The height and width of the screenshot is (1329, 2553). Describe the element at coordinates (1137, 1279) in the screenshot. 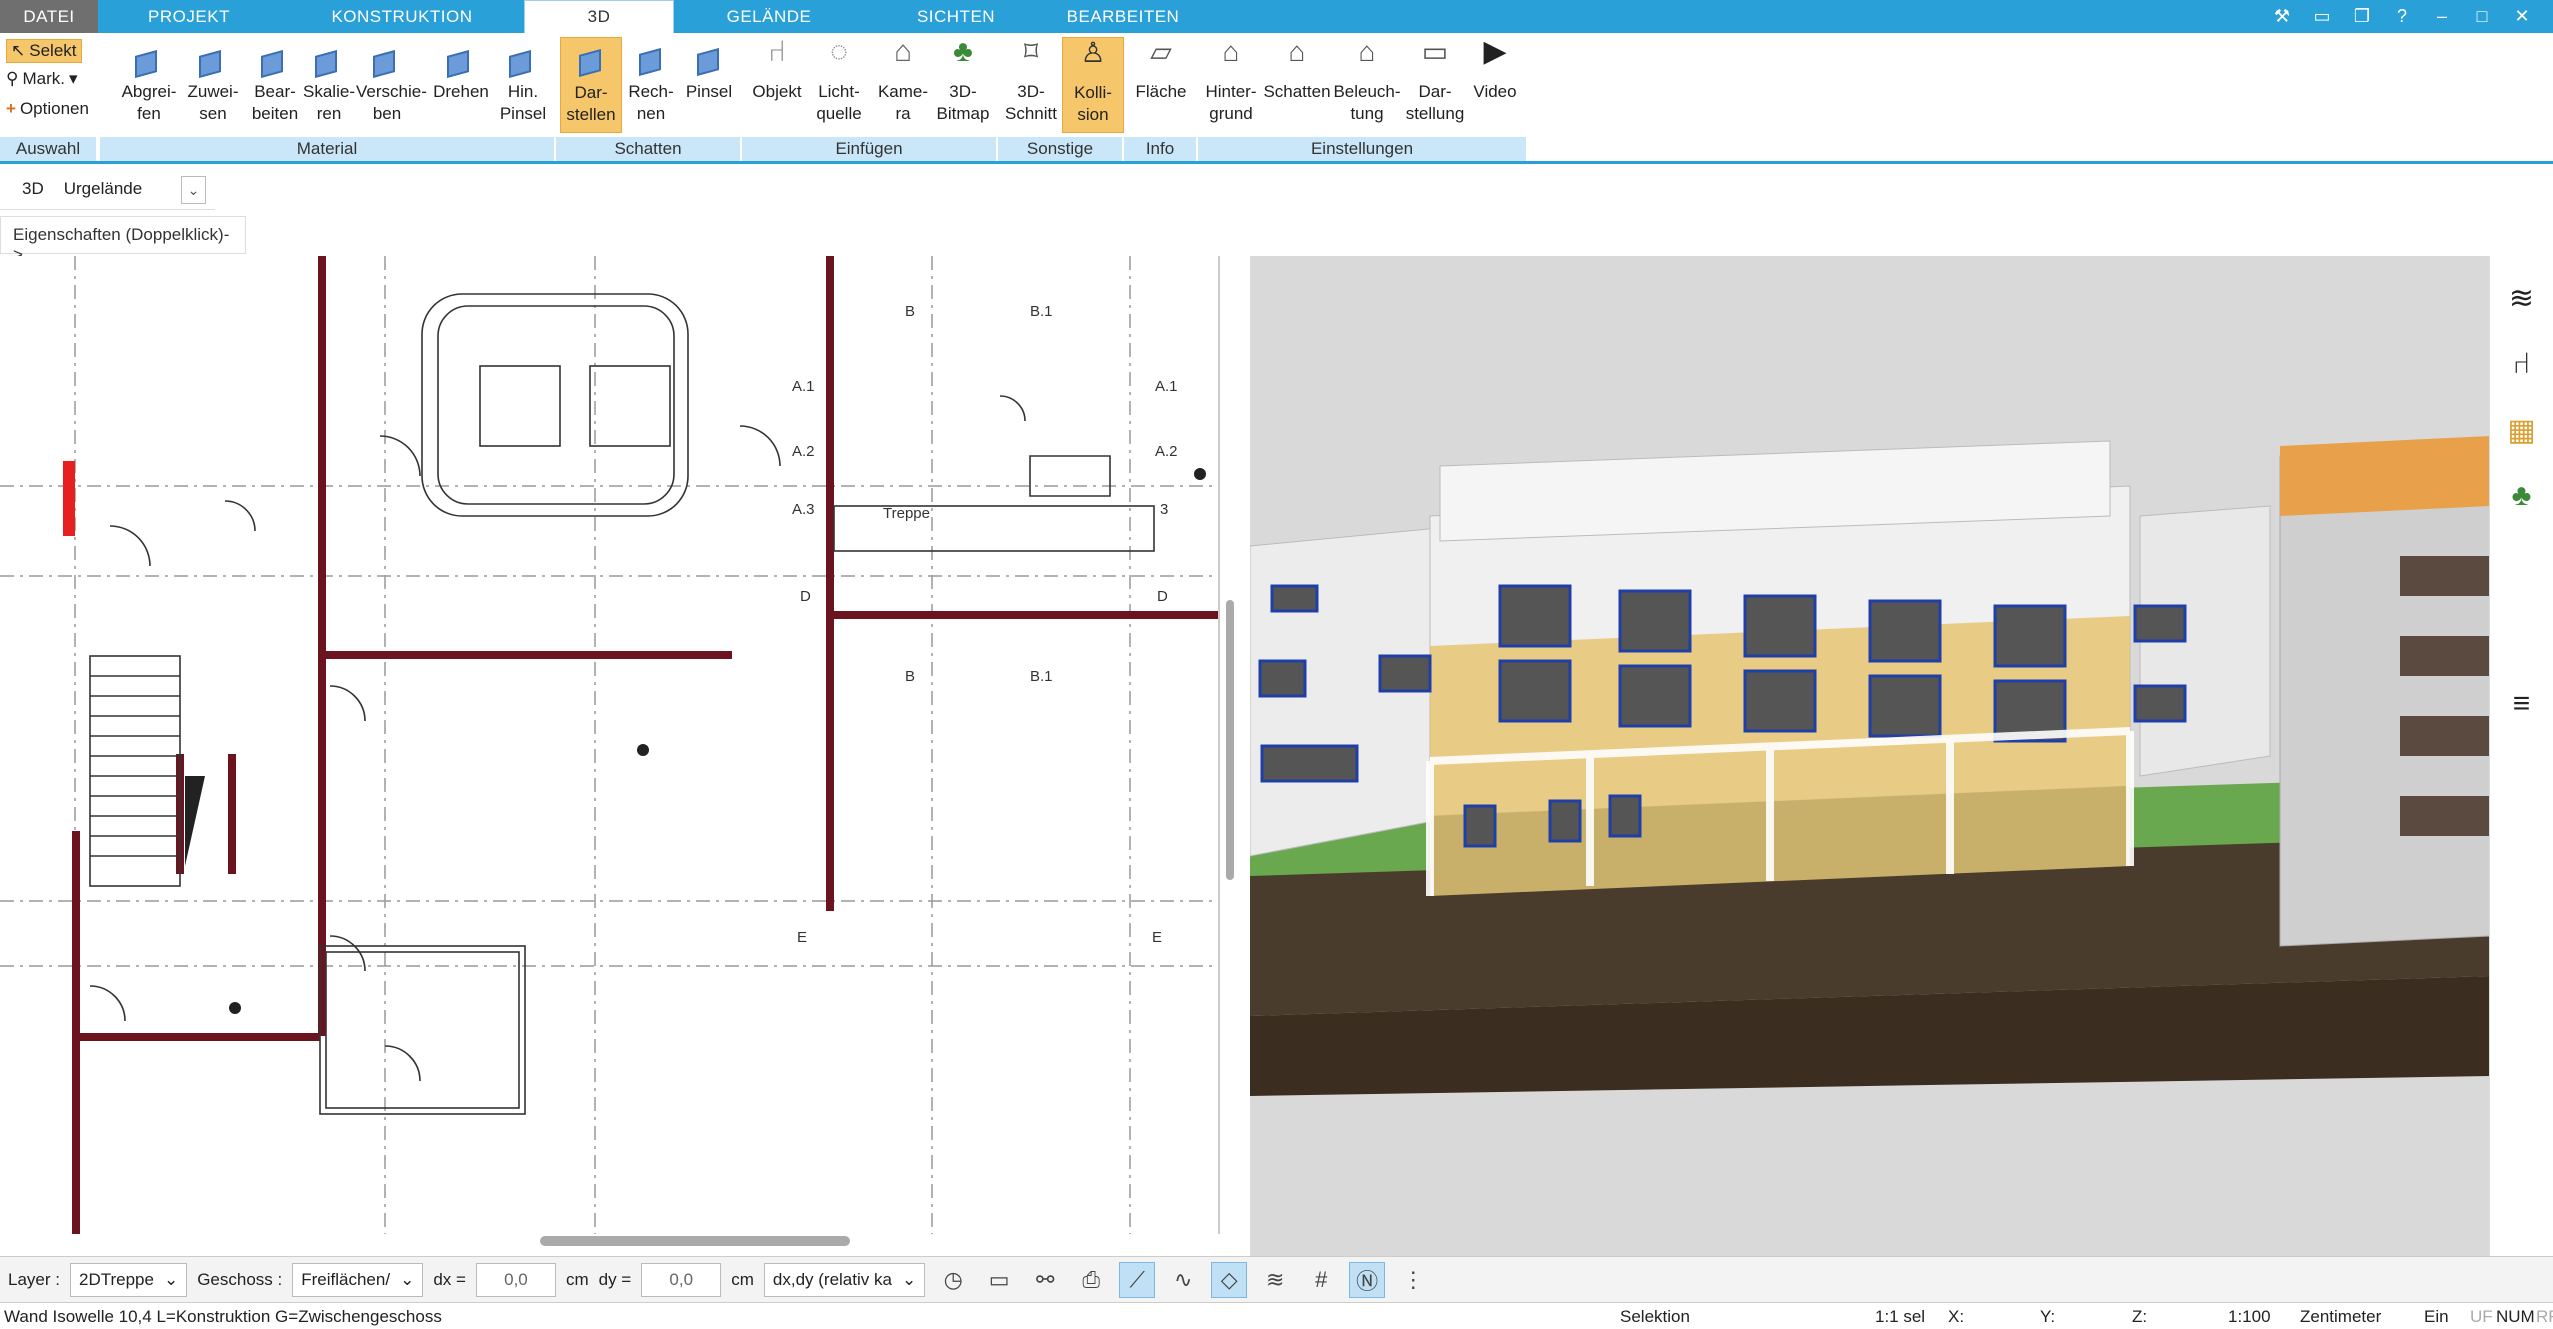

I see `snap-line-icon: ⟋` at that location.